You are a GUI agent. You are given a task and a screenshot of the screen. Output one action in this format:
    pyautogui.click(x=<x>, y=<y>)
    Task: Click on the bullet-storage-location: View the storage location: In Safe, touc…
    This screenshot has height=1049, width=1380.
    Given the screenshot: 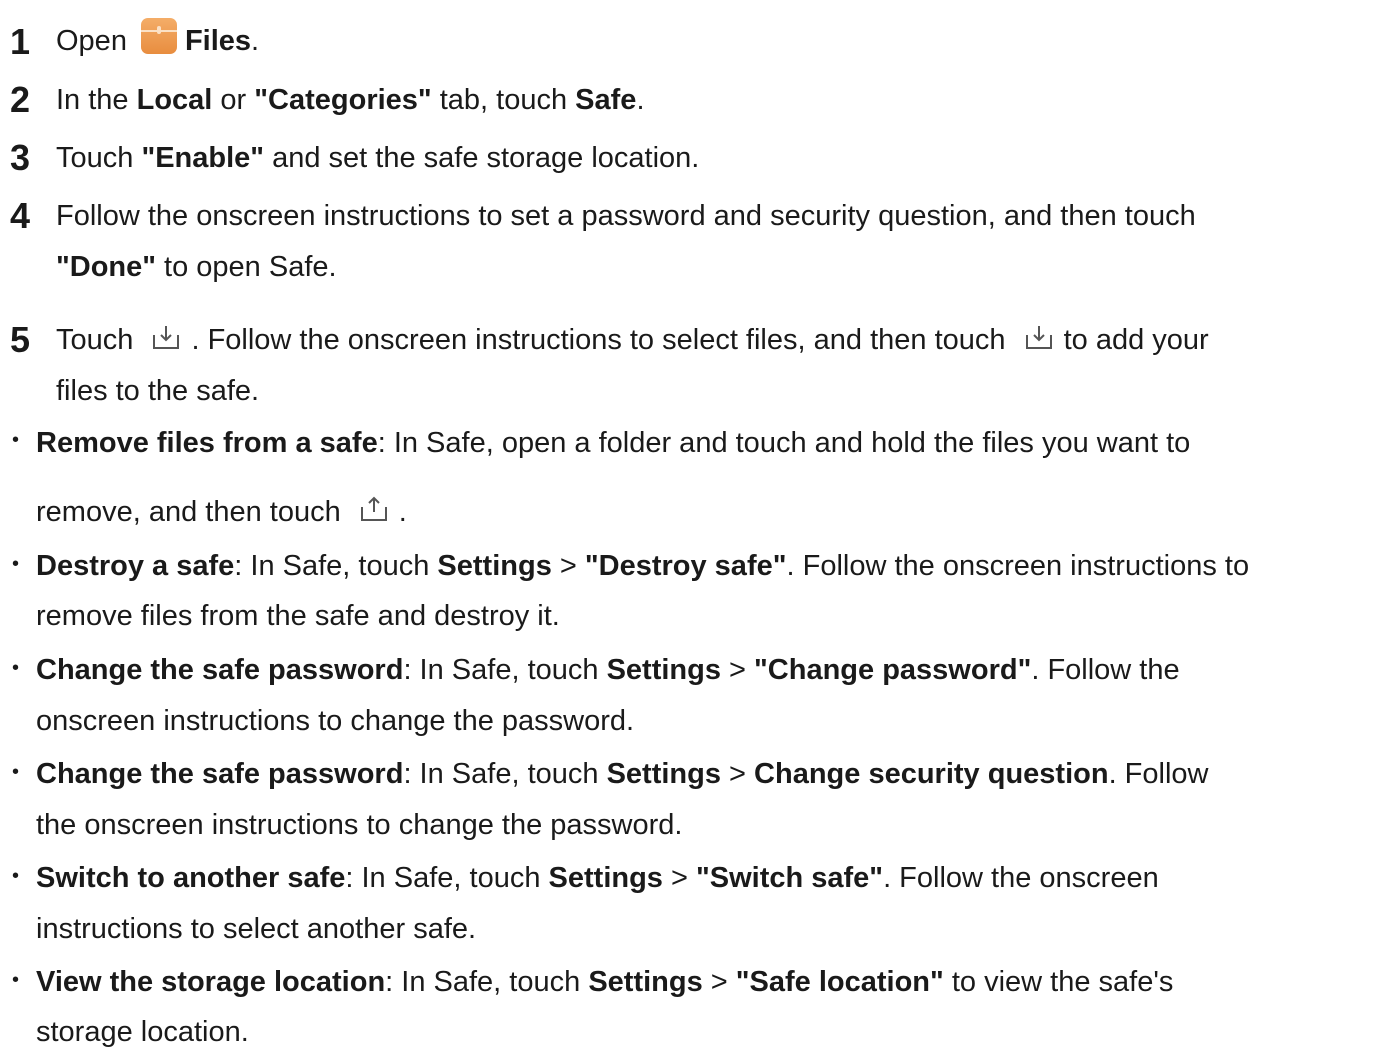 What is the action you would take?
    pyautogui.click(x=605, y=982)
    